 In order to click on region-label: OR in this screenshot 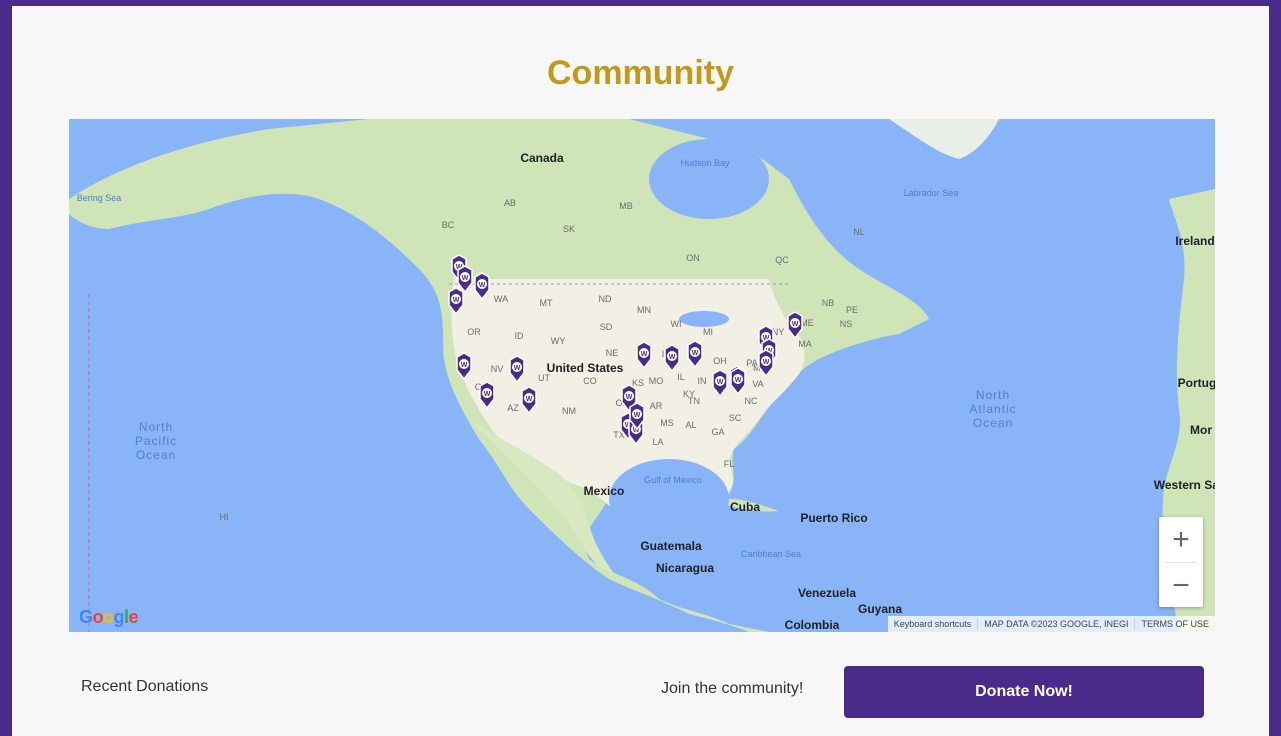, I will do `click(474, 332)`.